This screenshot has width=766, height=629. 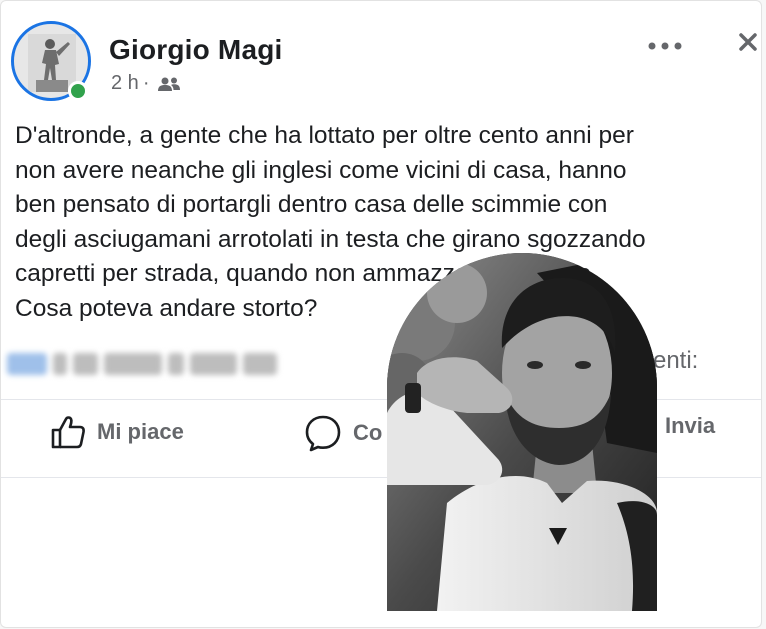 What do you see at coordinates (748, 42) in the screenshot?
I see `close-icon` at bounding box center [748, 42].